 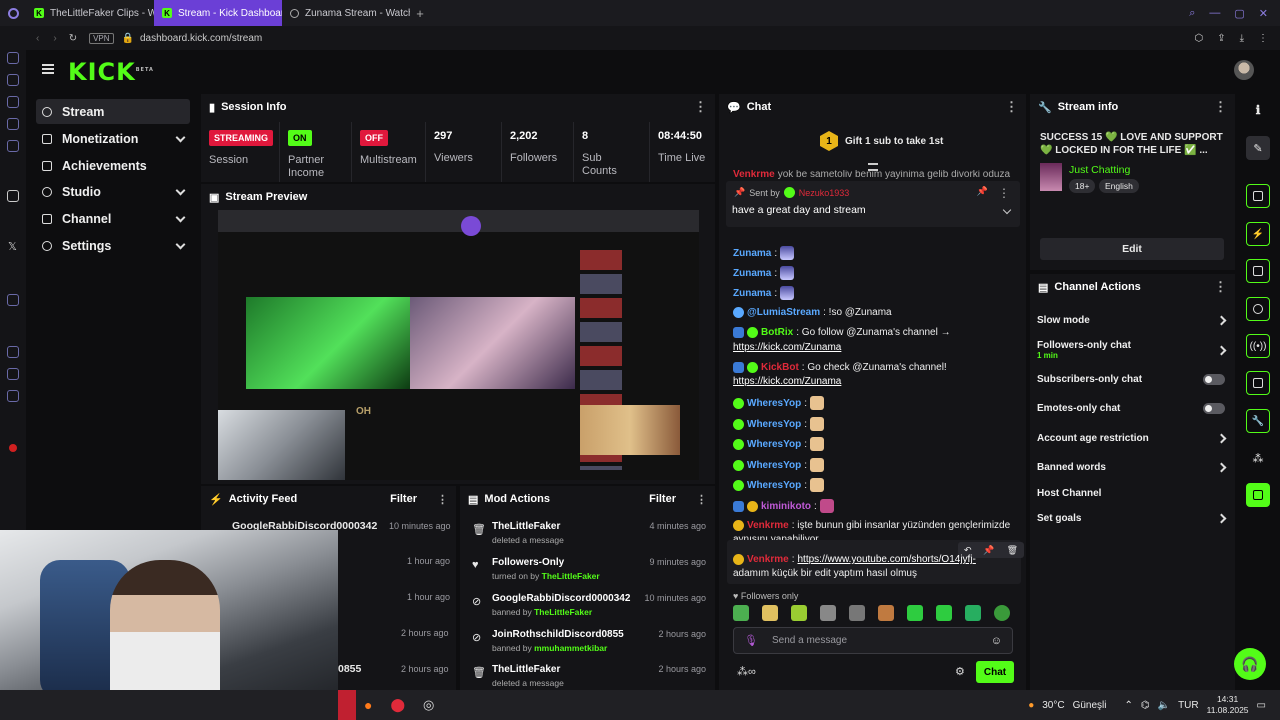 What do you see at coordinates (886, 559) in the screenshot?
I see `chat-link: https://www.youtube.com/shorts/O14jyfj-` at bounding box center [886, 559].